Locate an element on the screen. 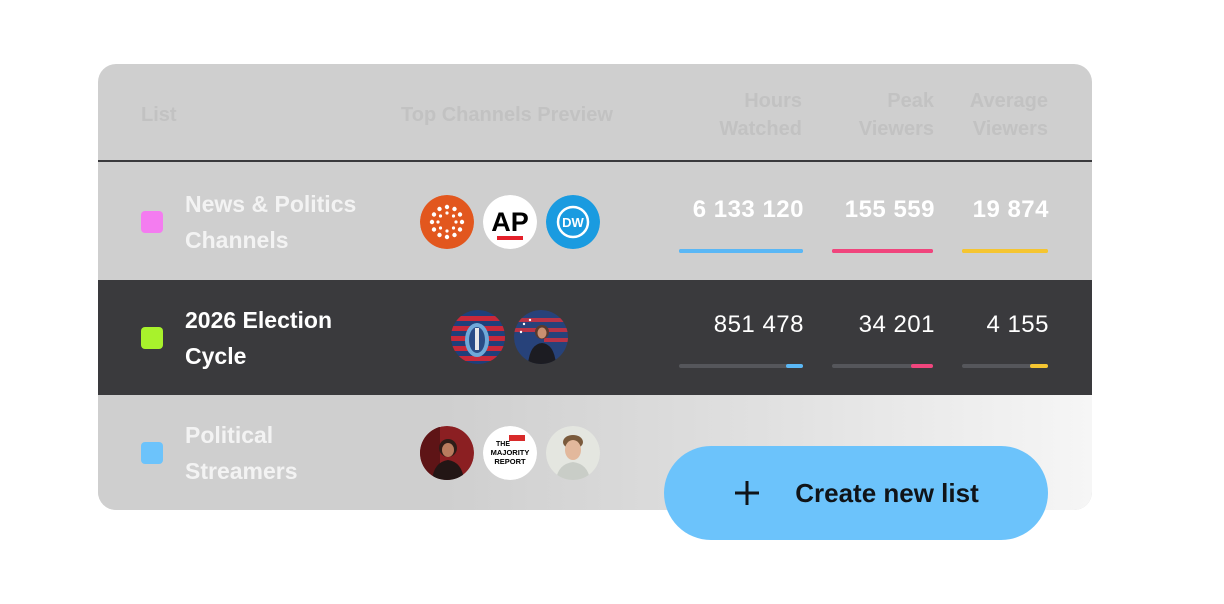 This screenshot has height=604, width=1224. list-name-line1: News & Politics is located at coordinates (271, 204).